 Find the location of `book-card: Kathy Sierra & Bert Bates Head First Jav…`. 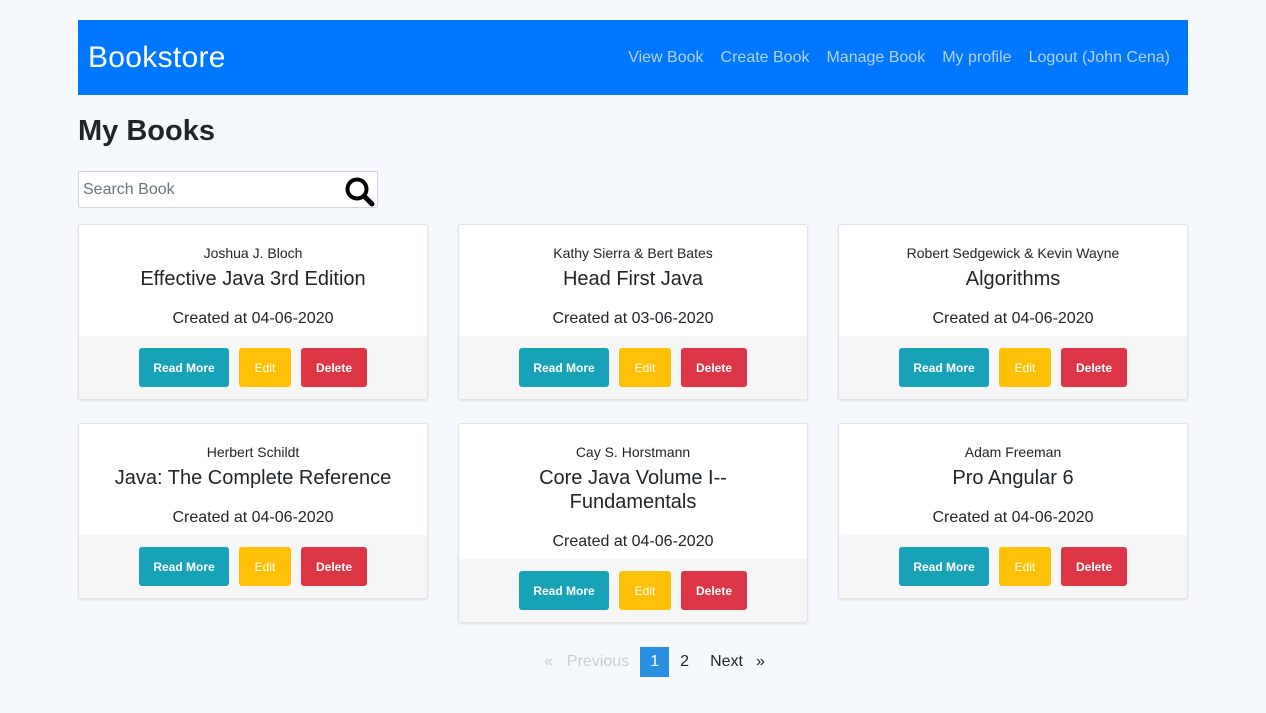

book-card: Kathy Sierra & Bert Bates Head First Jav… is located at coordinates (633, 312).